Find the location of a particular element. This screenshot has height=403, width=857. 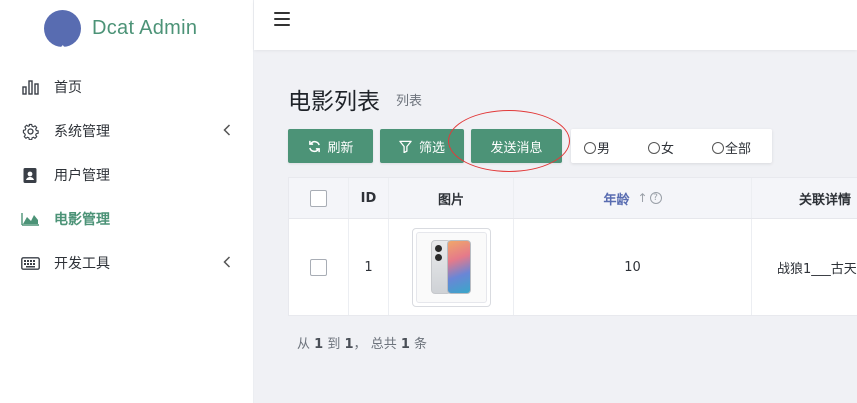

row-checkbox-cell is located at coordinates (319, 267).